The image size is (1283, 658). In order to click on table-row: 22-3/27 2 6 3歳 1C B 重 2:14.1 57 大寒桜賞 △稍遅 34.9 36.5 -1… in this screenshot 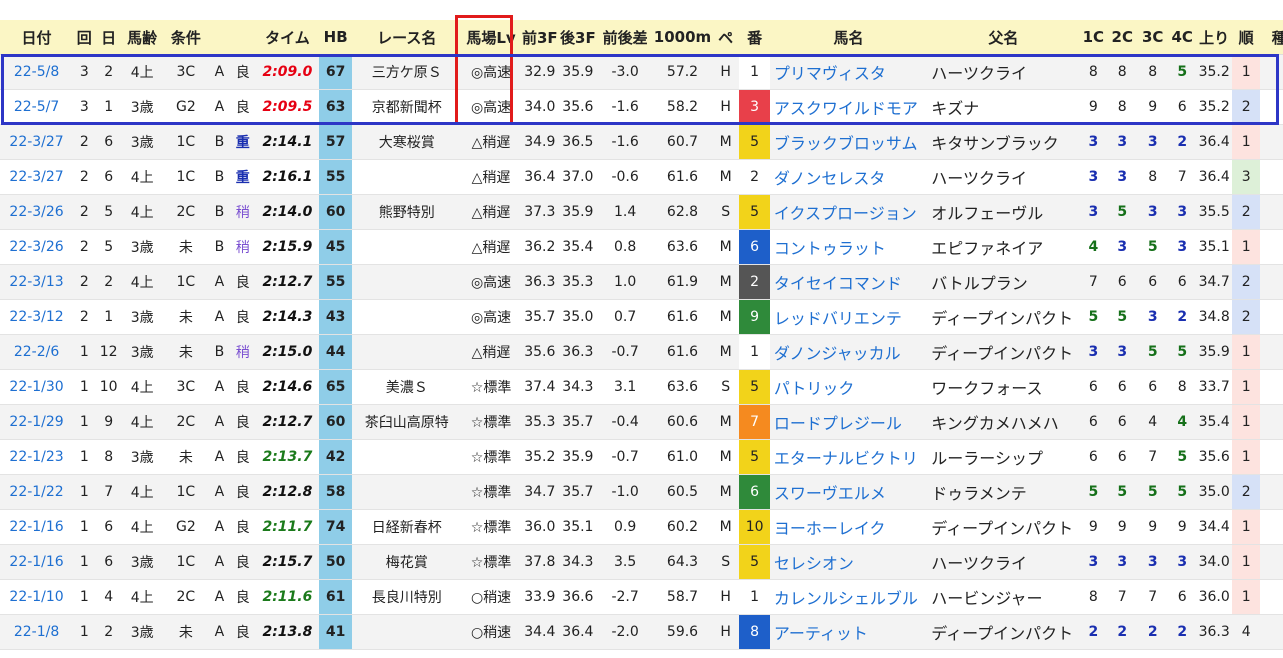, I will do `click(641, 142)`.